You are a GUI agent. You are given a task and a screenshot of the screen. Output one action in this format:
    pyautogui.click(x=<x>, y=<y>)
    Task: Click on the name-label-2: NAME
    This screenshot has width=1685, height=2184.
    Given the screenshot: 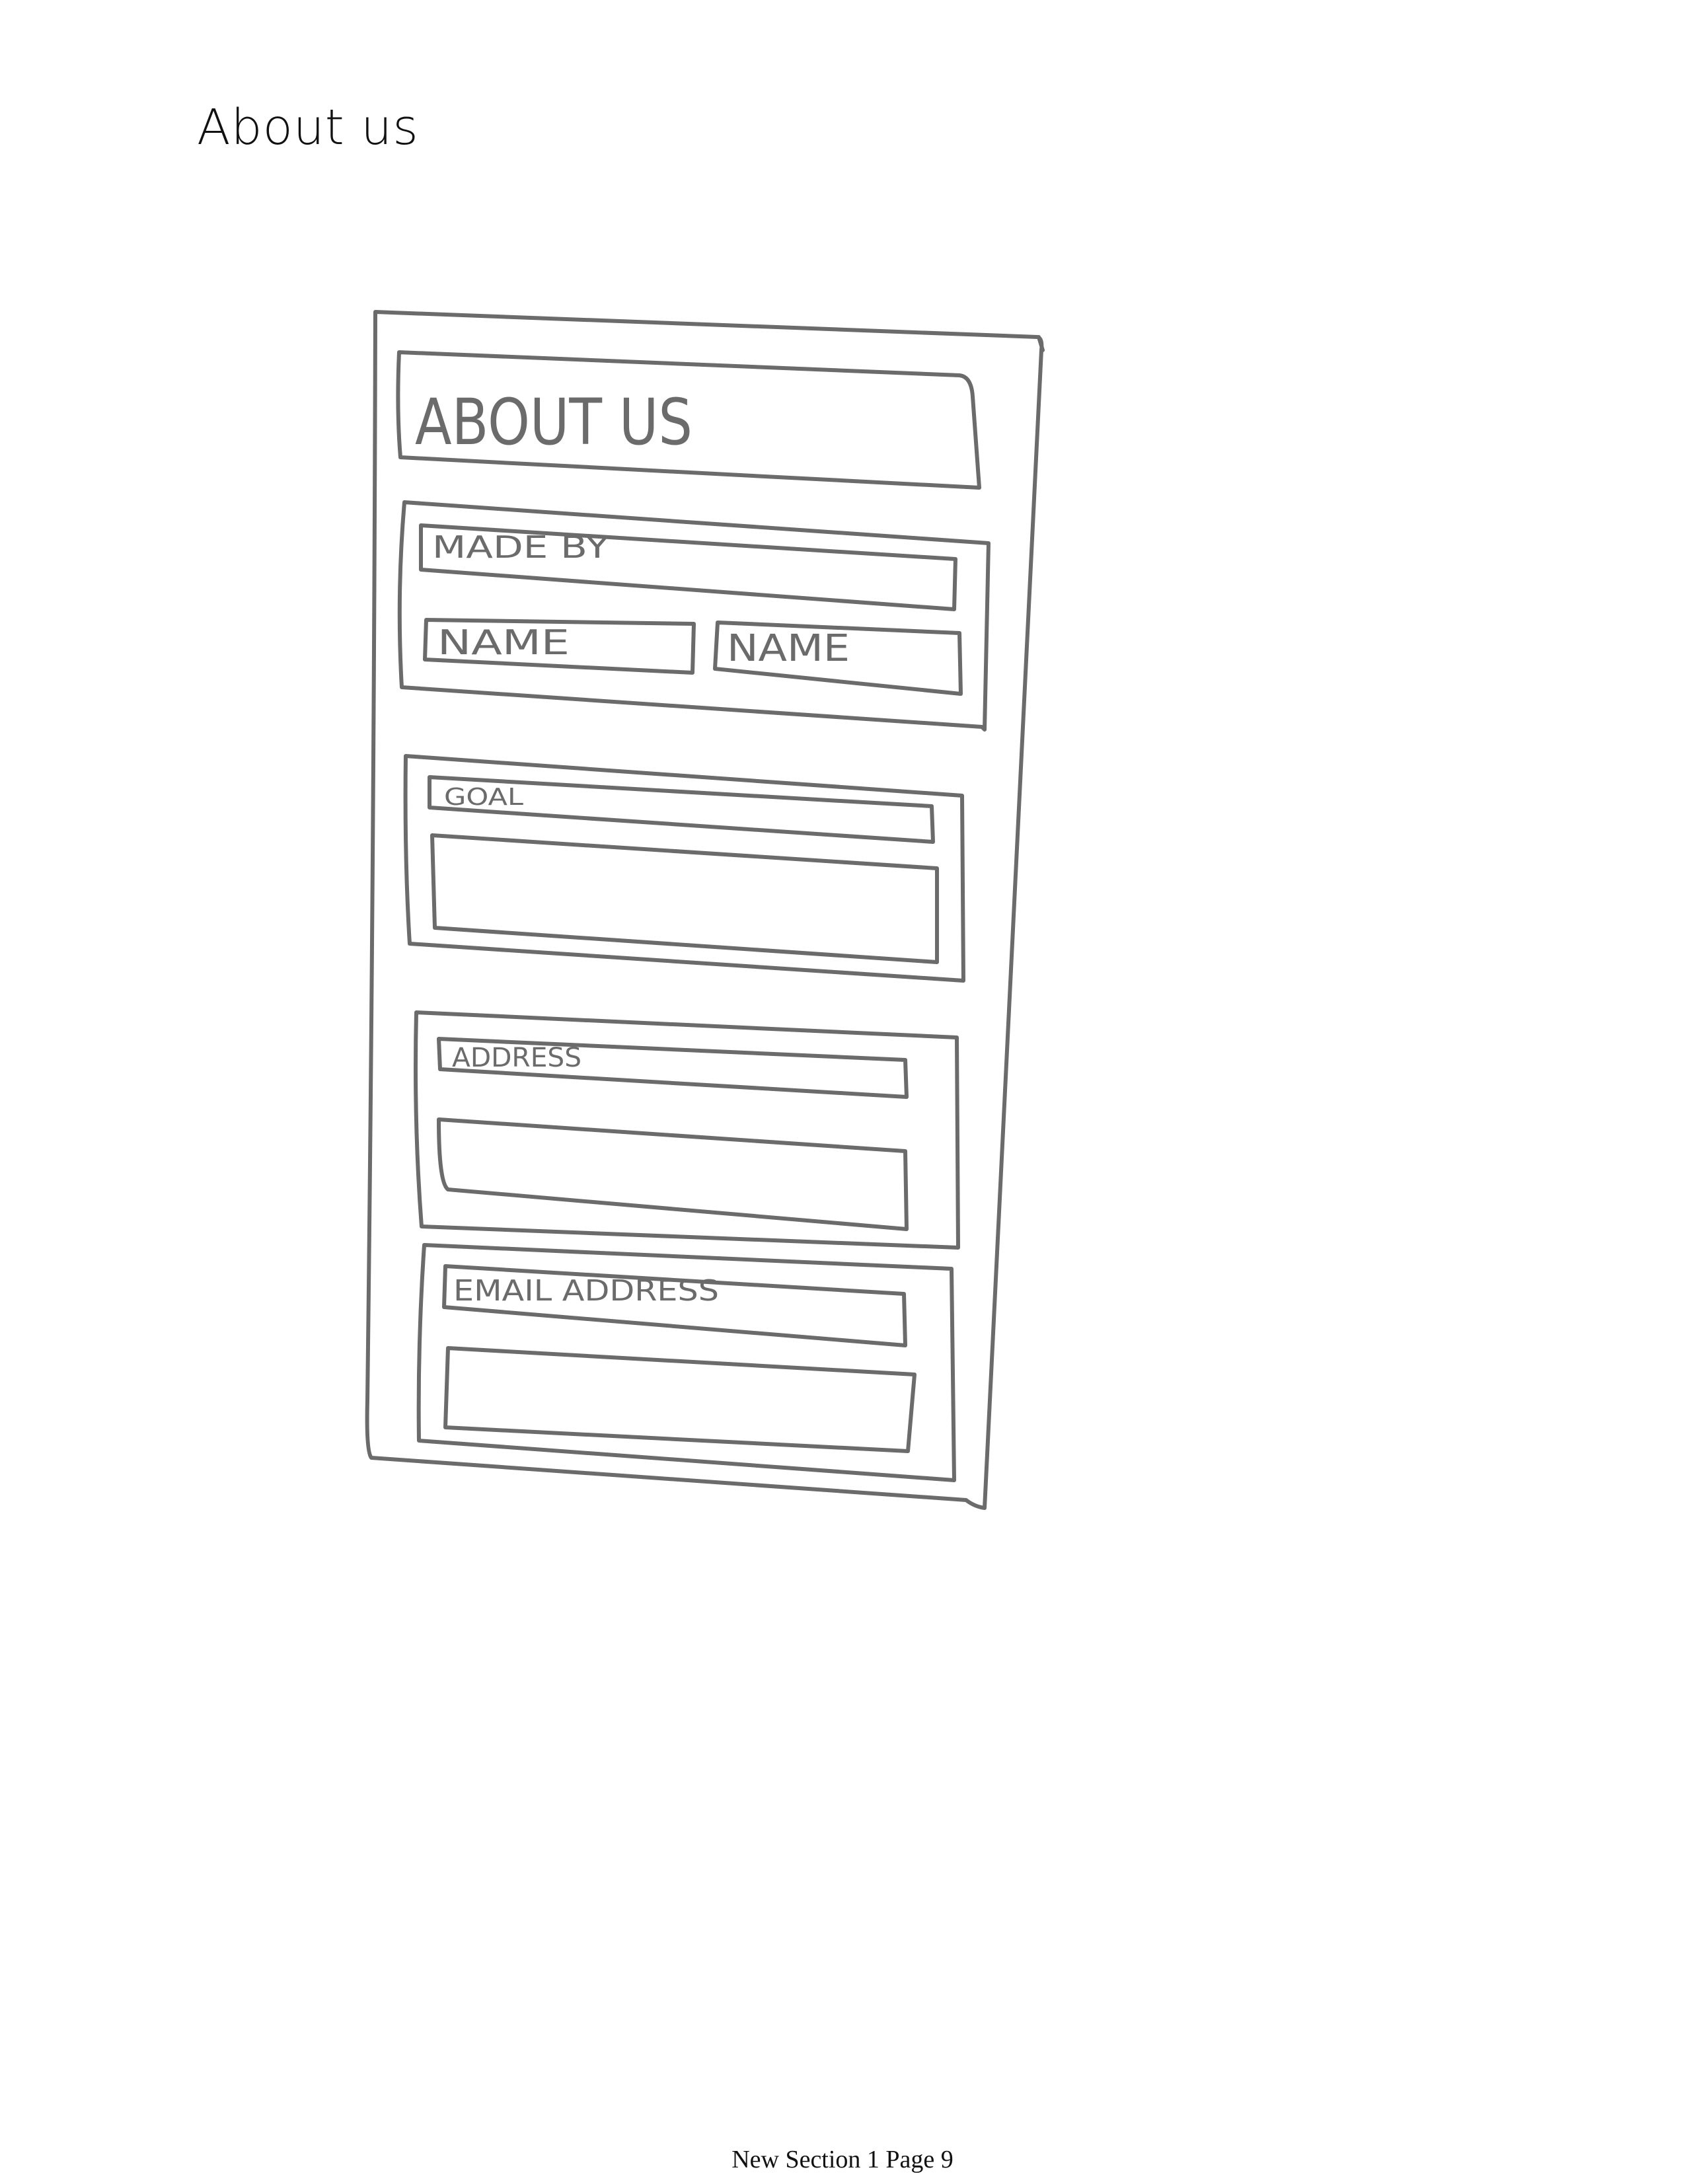 What is the action you would take?
    pyautogui.click(x=789, y=648)
    